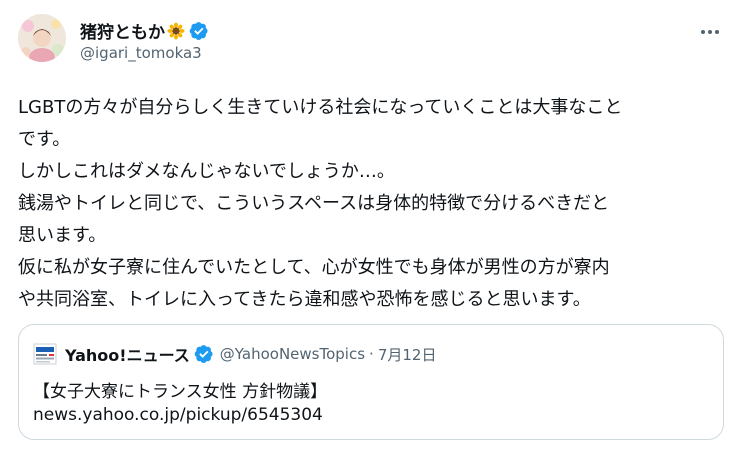 The width and height of the screenshot is (744, 453). I want to click on tweet-line: LGBTの方々が自分らしく生きていける社会になっていくことは大事なこと, so click(320, 107).